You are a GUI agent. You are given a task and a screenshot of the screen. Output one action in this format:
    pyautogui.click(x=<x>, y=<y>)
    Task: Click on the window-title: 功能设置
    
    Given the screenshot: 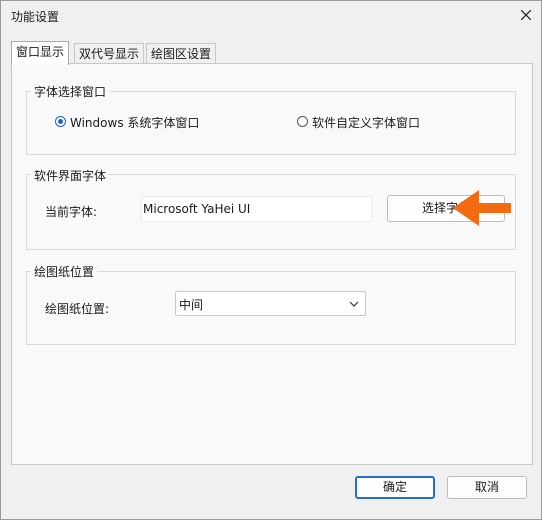 What is the action you would take?
    pyautogui.click(x=35, y=17)
    